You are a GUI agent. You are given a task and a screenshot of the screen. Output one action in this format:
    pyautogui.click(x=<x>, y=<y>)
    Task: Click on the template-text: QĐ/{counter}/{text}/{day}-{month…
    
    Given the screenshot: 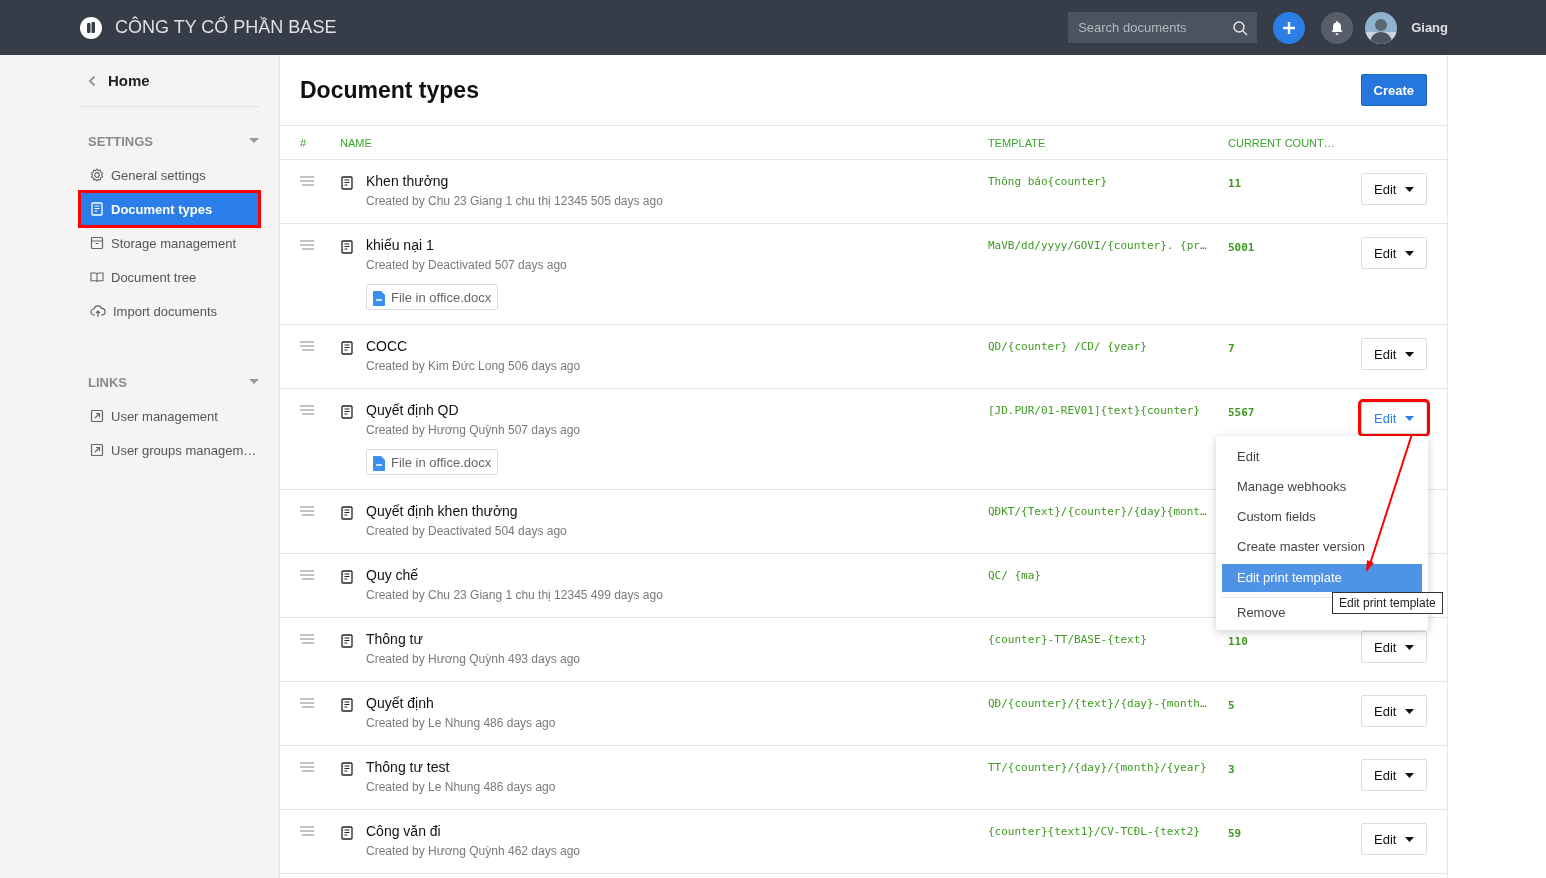 What is the action you would take?
    pyautogui.click(x=1097, y=703)
    